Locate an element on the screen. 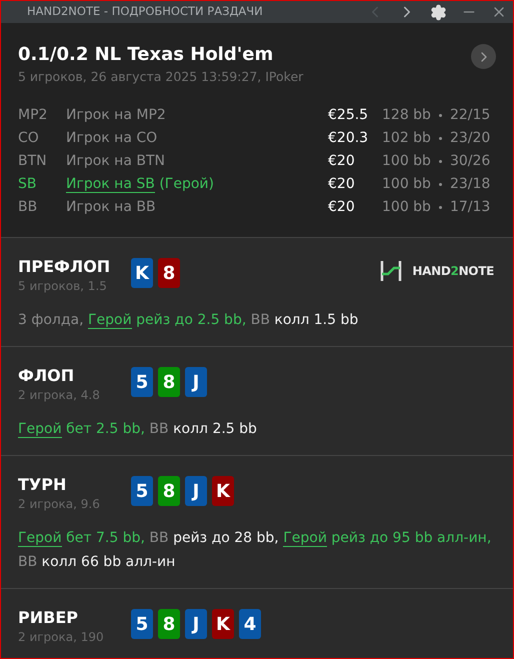  player-position: BTN is located at coordinates (33, 161).